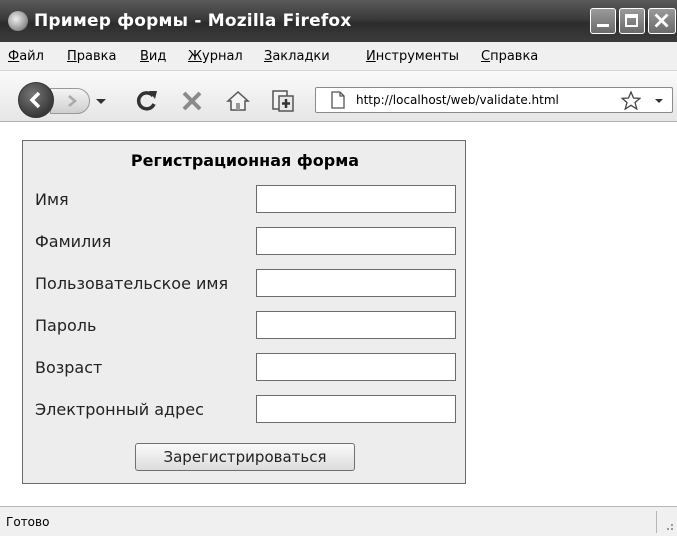  Describe the element at coordinates (457, 100) in the screenshot. I see `url-text: http://localhost/web/validate.html` at that location.